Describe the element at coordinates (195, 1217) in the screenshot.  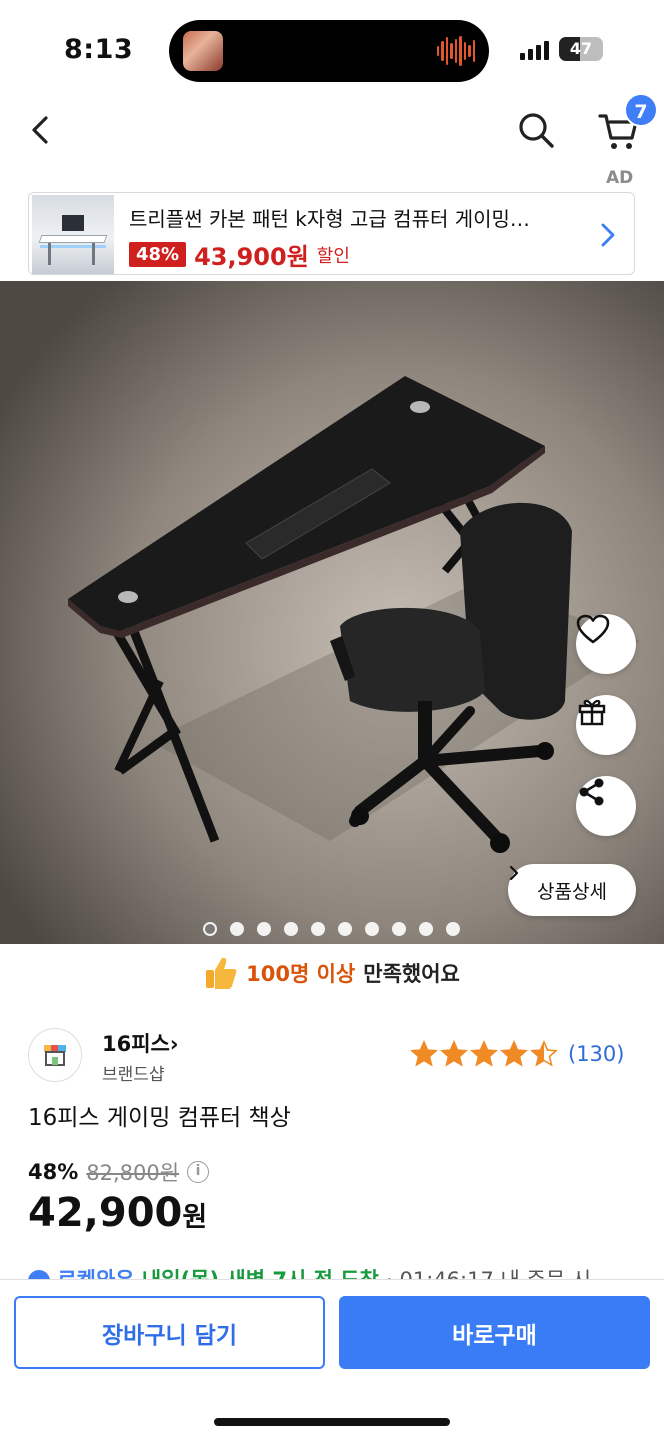
I see `price-unit: 원` at that location.